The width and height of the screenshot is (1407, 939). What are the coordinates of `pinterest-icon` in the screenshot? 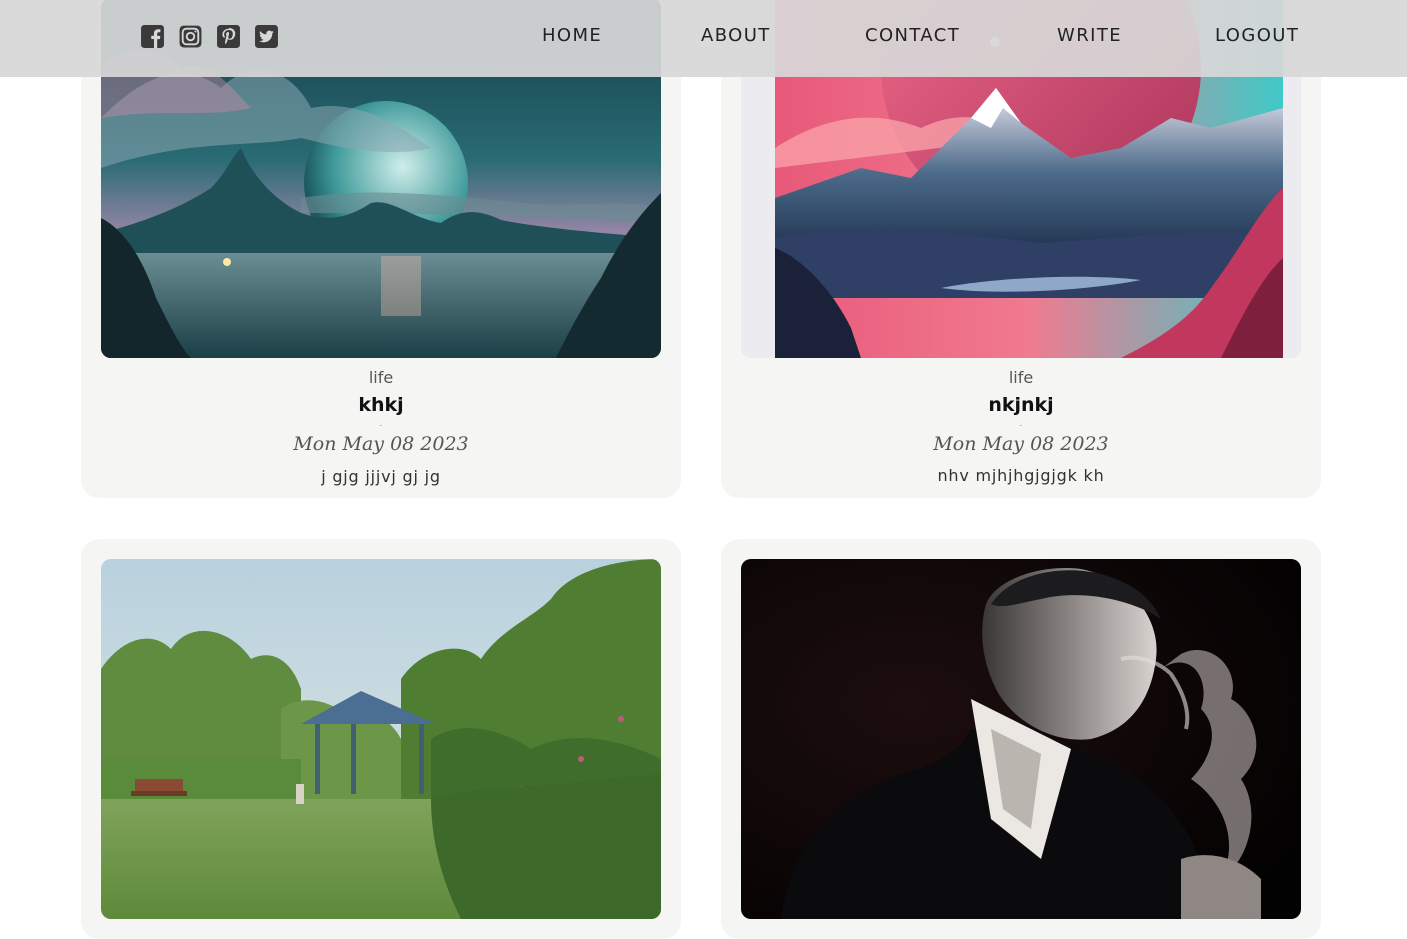 It's located at (228, 36).